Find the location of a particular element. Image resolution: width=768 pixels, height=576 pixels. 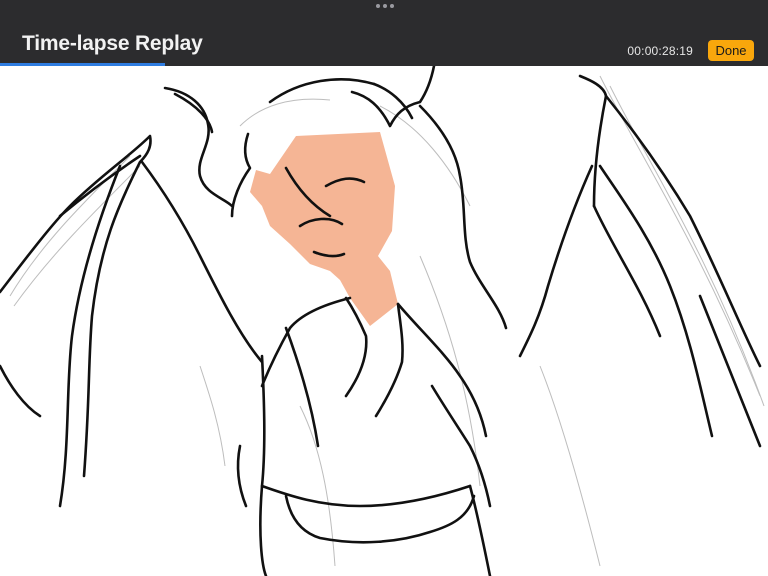

more-dots-icon is located at coordinates (385, 6).